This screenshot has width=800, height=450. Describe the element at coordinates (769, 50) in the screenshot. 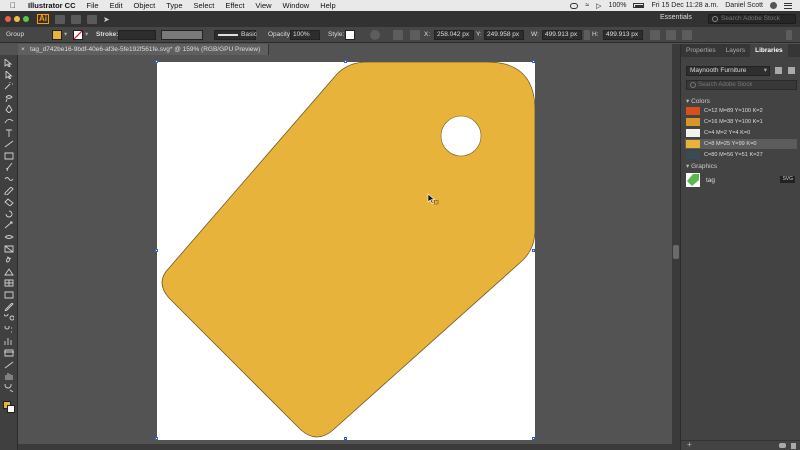

I see `tab-libraries: Libraries` at that location.